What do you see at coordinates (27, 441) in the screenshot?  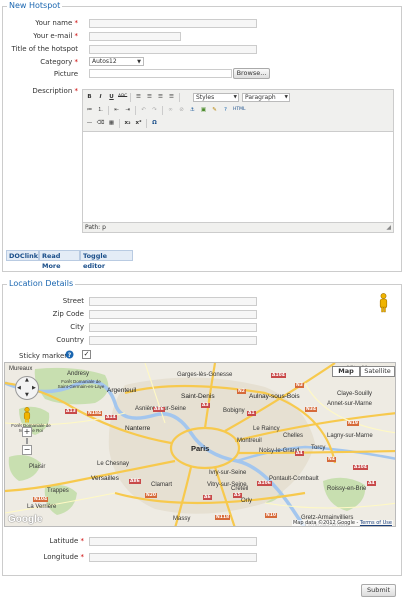 I see `zoom-slider-track` at bounding box center [27, 441].